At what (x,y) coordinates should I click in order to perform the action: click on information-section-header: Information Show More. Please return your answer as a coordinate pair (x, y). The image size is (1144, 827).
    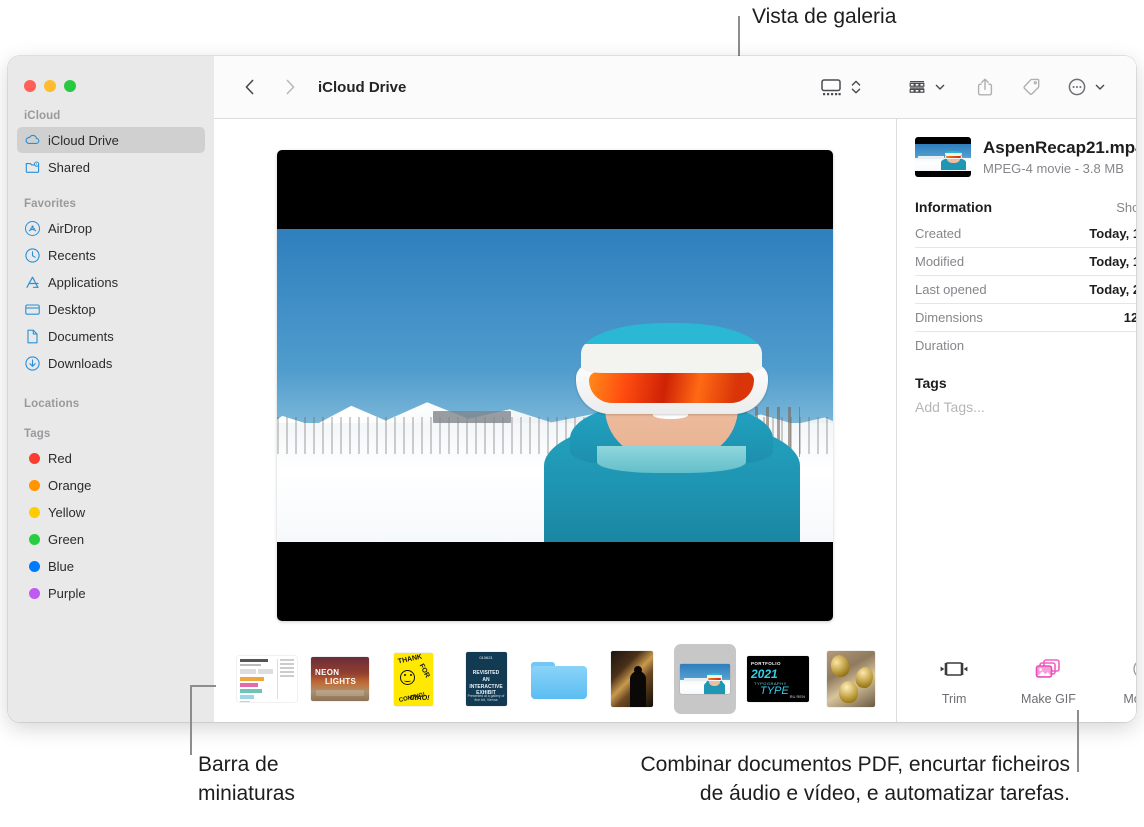
    Looking at the image, I should click on (1025, 207).